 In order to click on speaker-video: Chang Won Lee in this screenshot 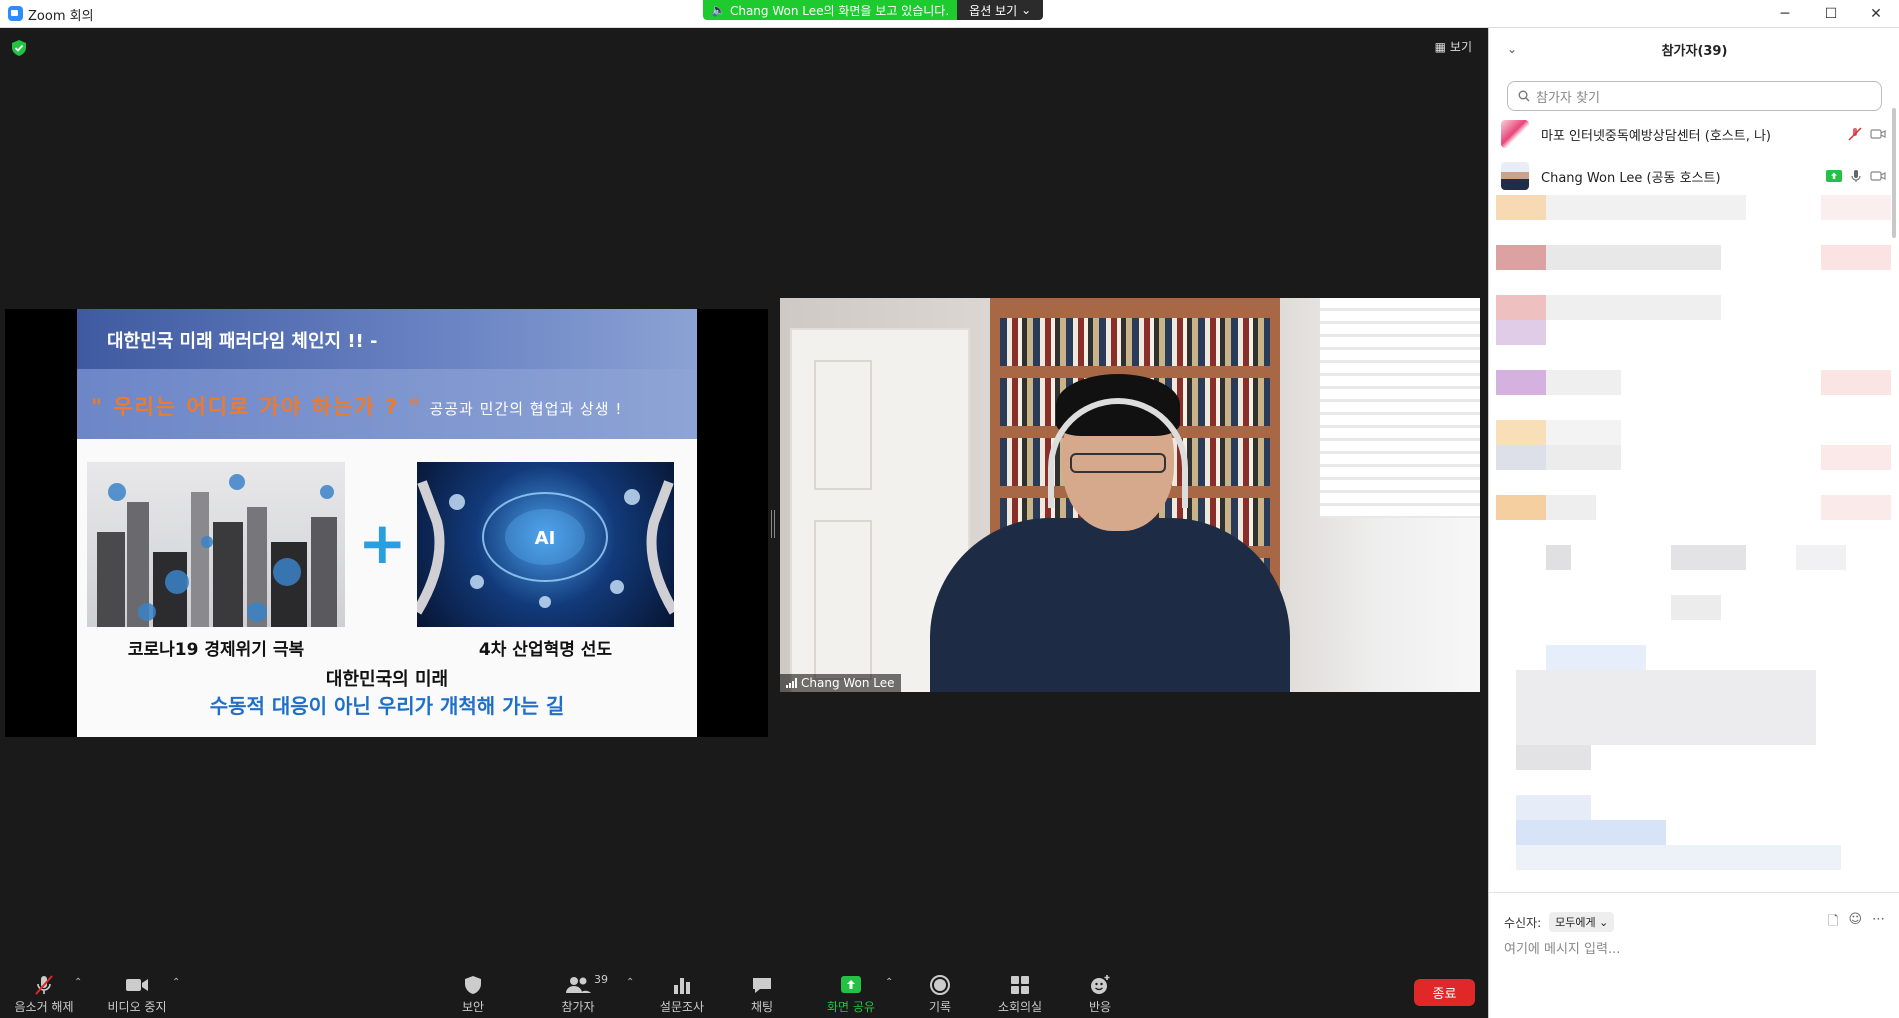, I will do `click(1130, 495)`.